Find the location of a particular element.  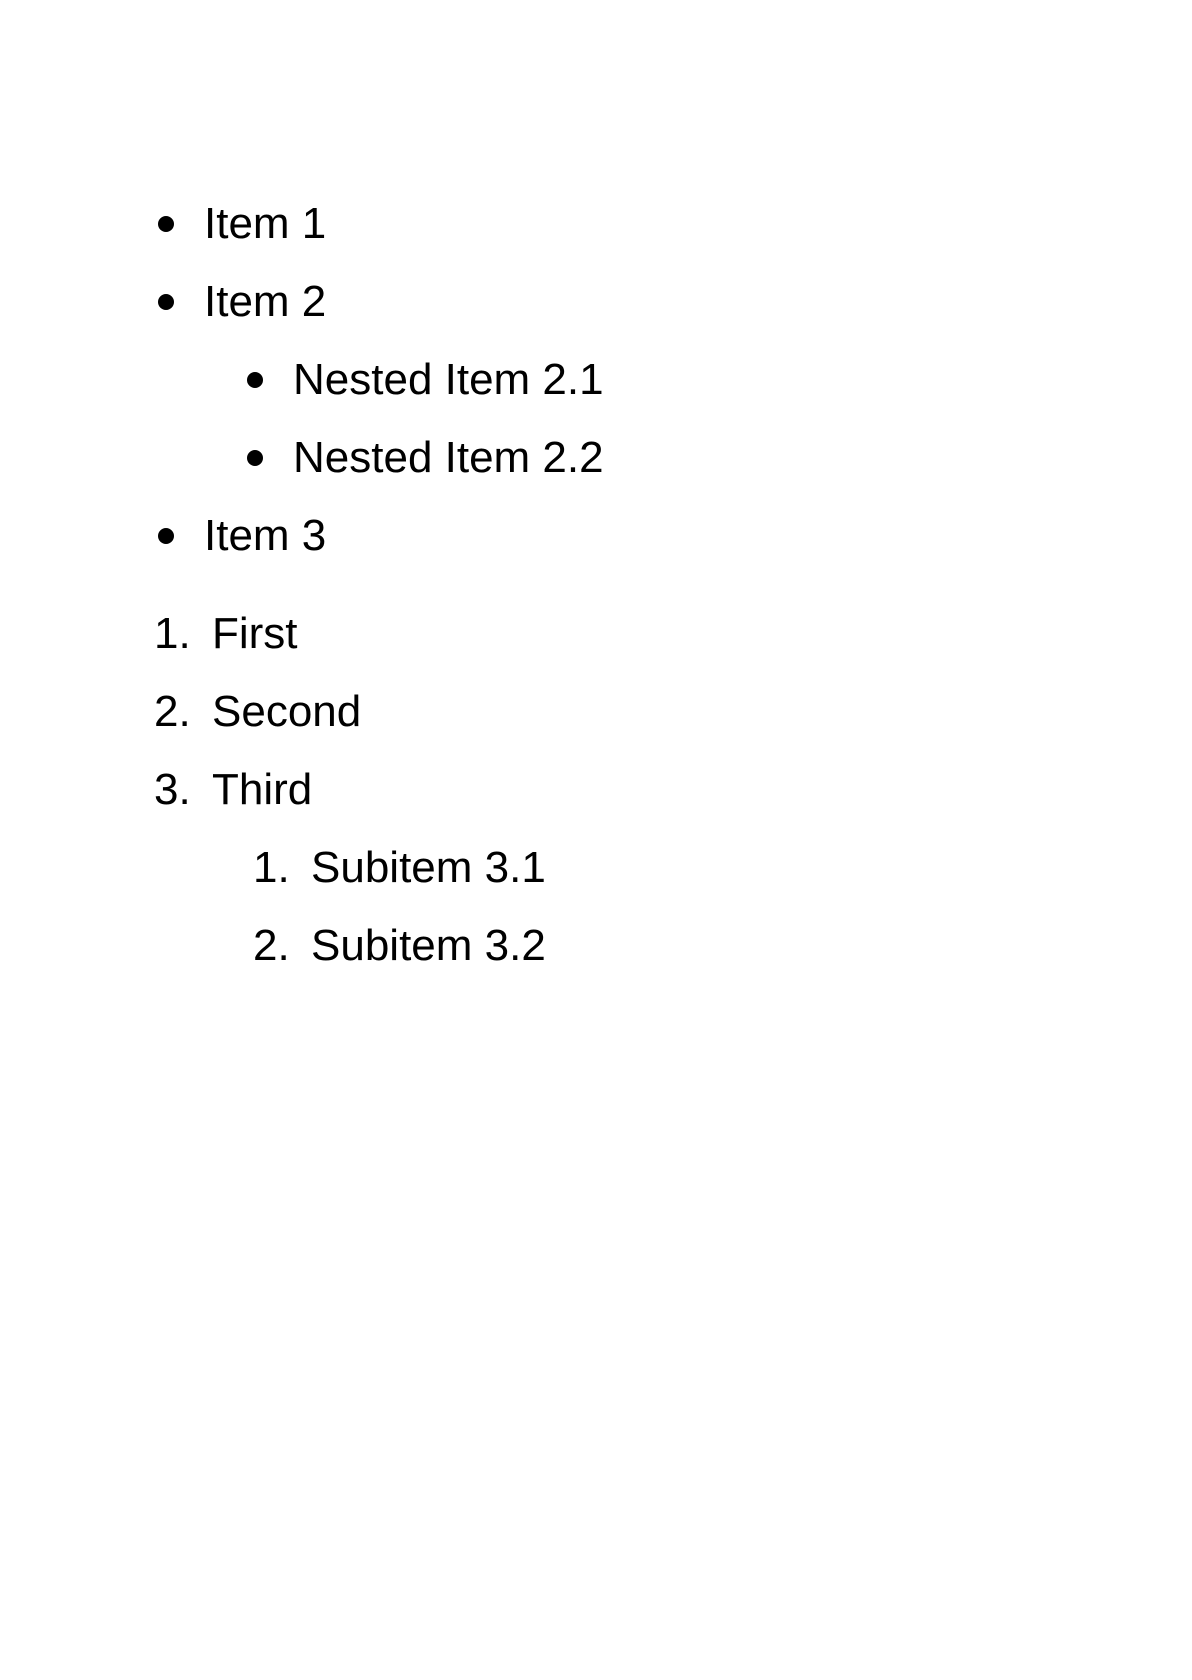

nested-bullet-list-item: Nested Item 2.2 is located at coordinates (425, 458).